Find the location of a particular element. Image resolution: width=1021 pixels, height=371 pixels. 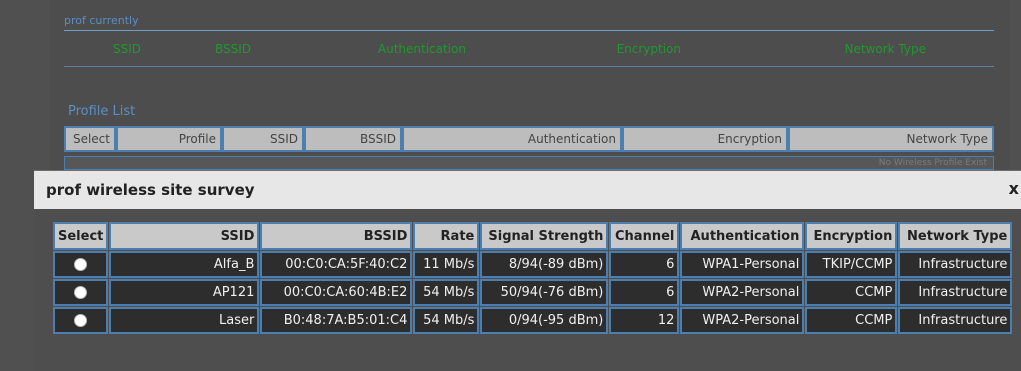

dialog-title: prof wireless site survey is located at coordinates (150, 190).